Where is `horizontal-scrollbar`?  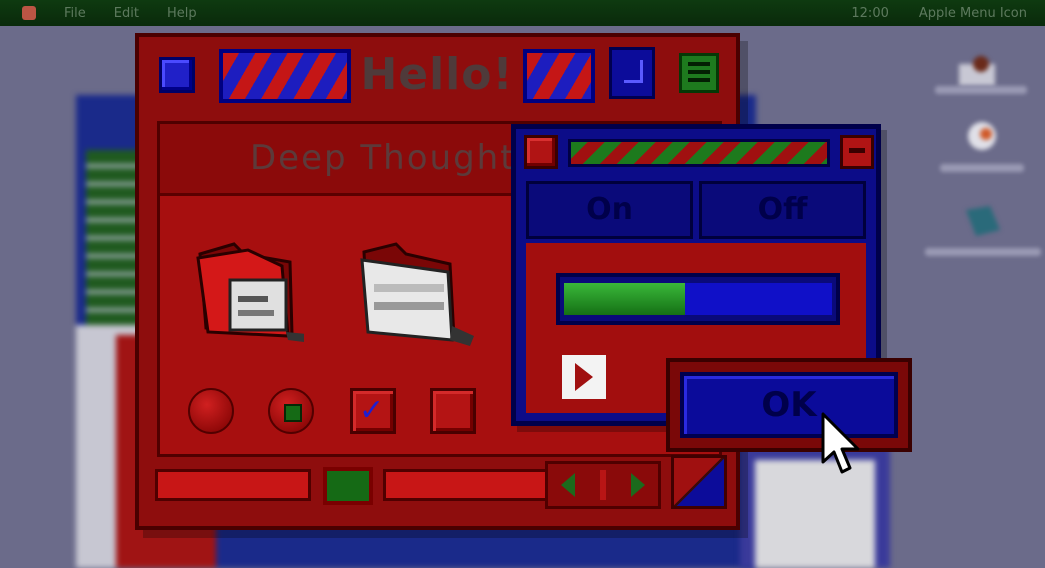 horizontal-scrollbar is located at coordinates (445, 484).